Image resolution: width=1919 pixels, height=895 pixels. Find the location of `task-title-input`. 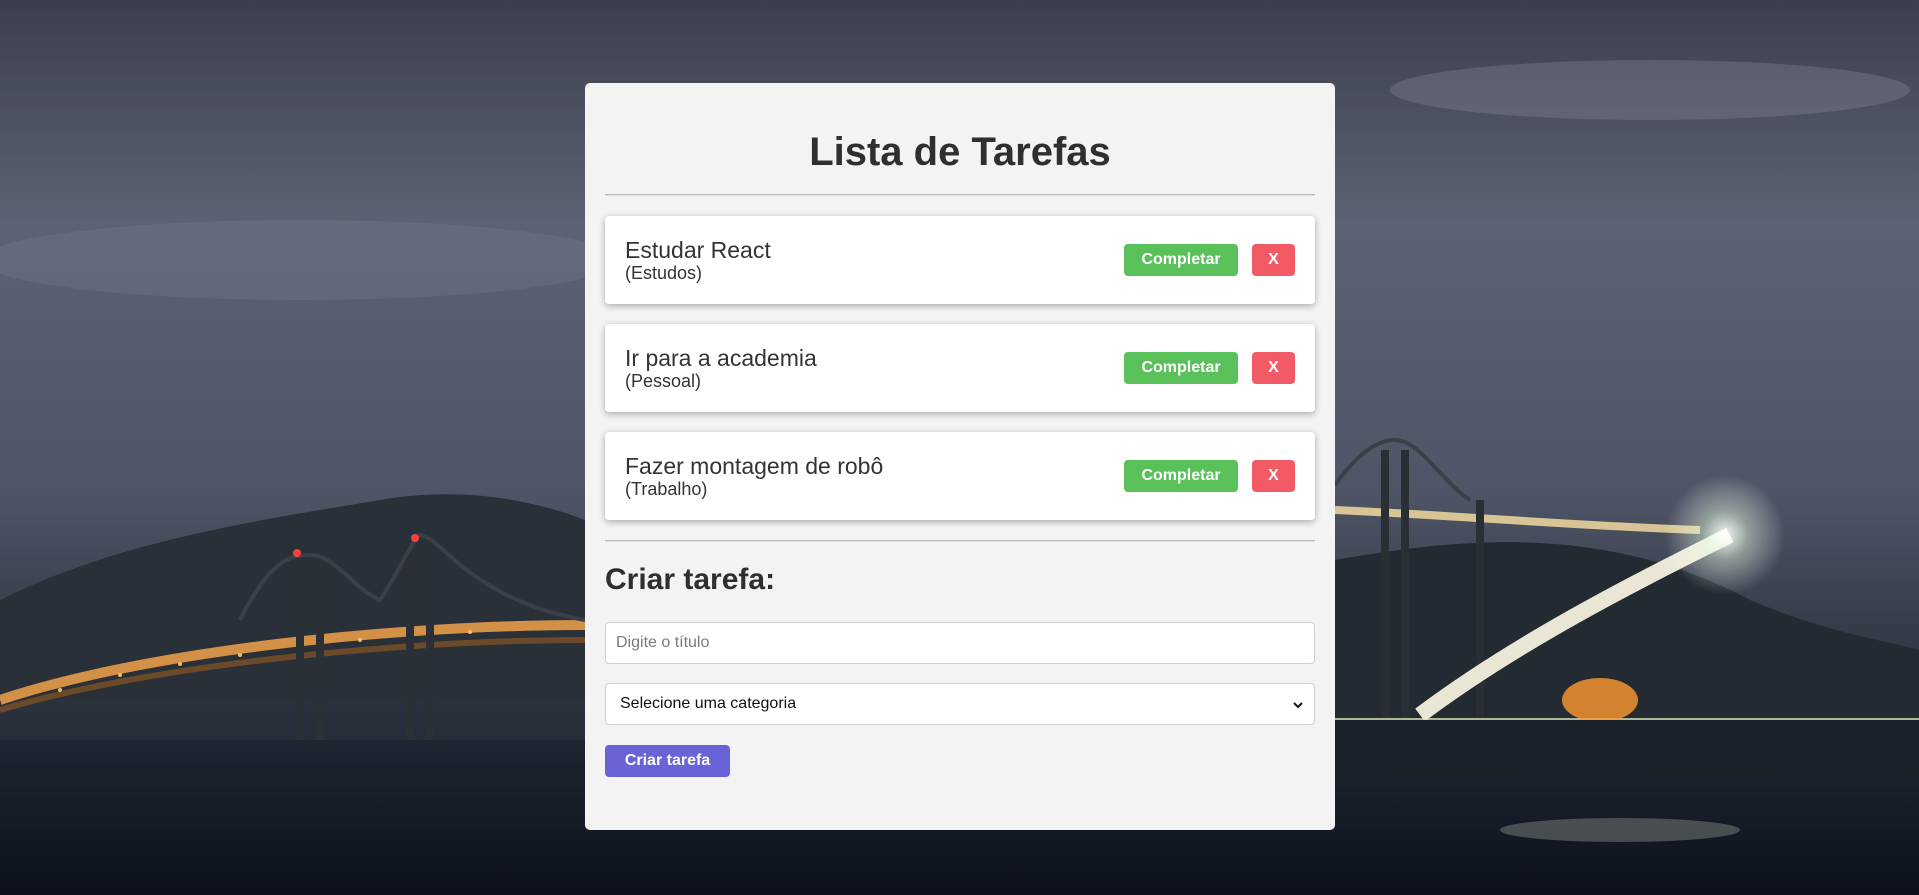

task-title-input is located at coordinates (960, 643).